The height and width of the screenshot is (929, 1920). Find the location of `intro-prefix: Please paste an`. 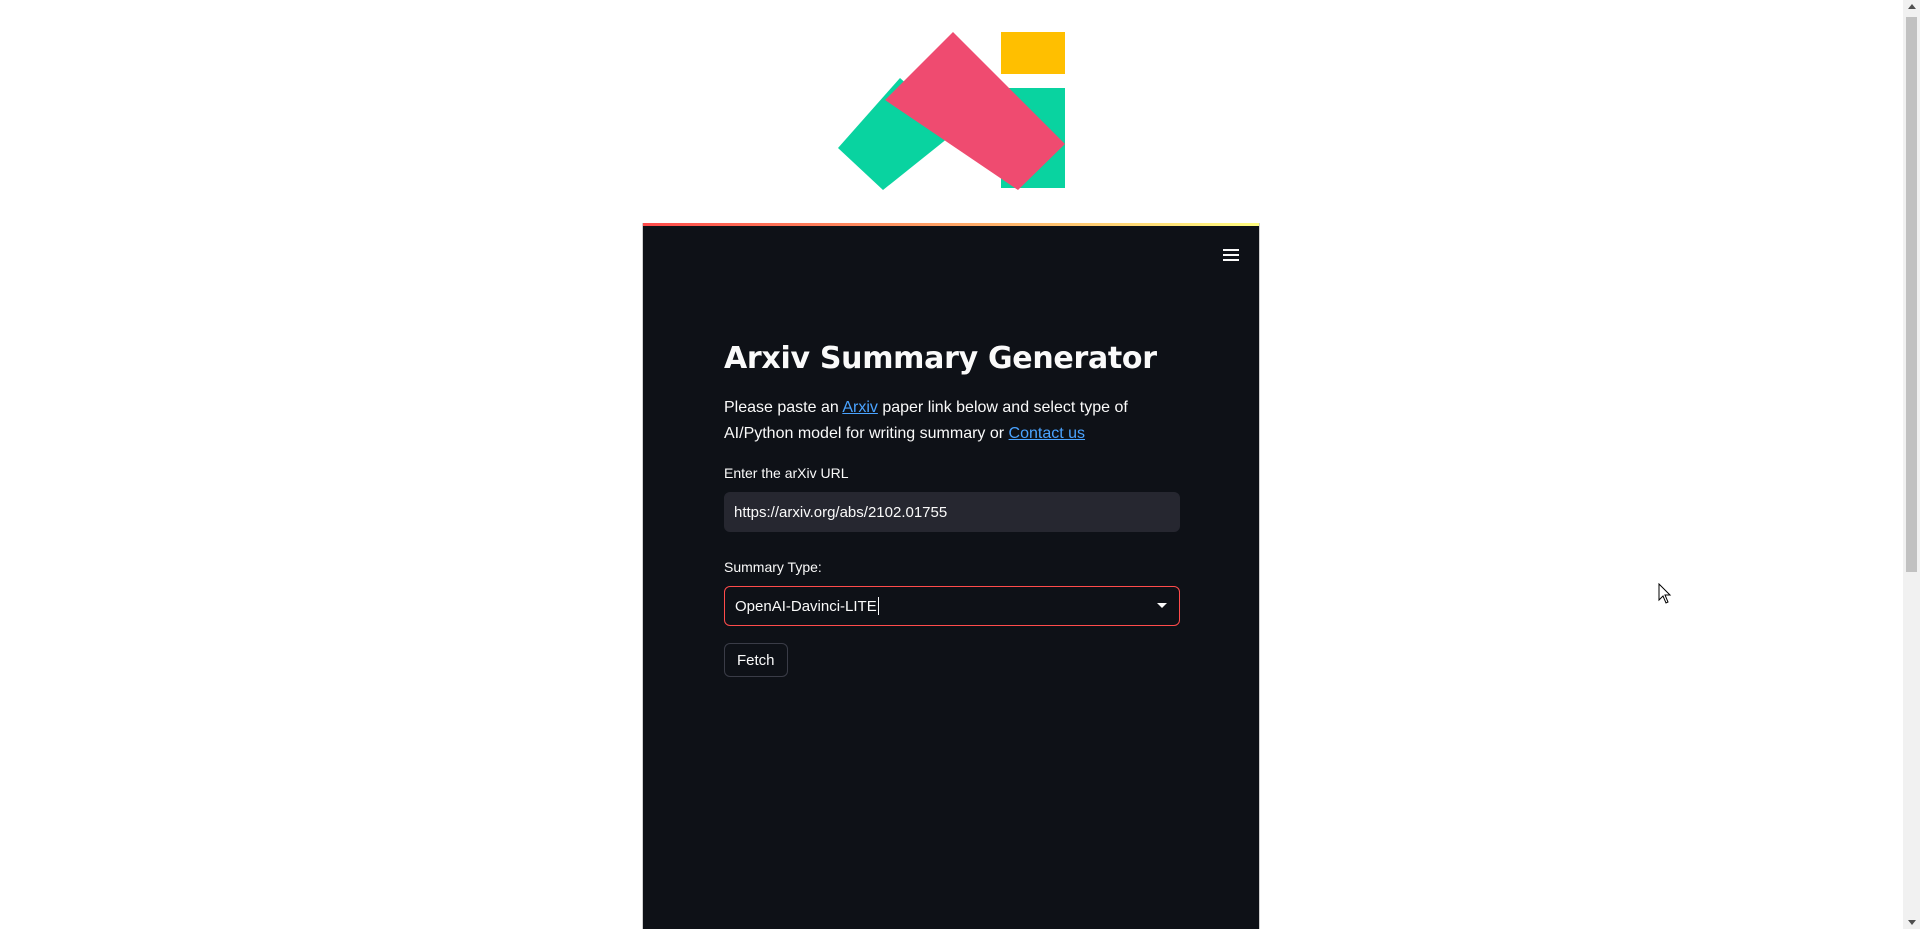

intro-prefix: Please paste an is located at coordinates (783, 407).